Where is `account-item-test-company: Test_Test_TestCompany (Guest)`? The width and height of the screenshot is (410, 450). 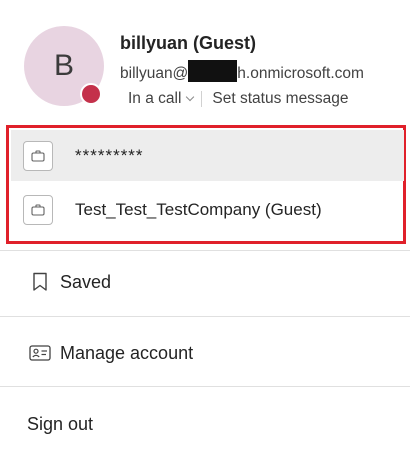 account-item-test-company: Test_Test_TestCompany (Guest) is located at coordinates (207, 209).